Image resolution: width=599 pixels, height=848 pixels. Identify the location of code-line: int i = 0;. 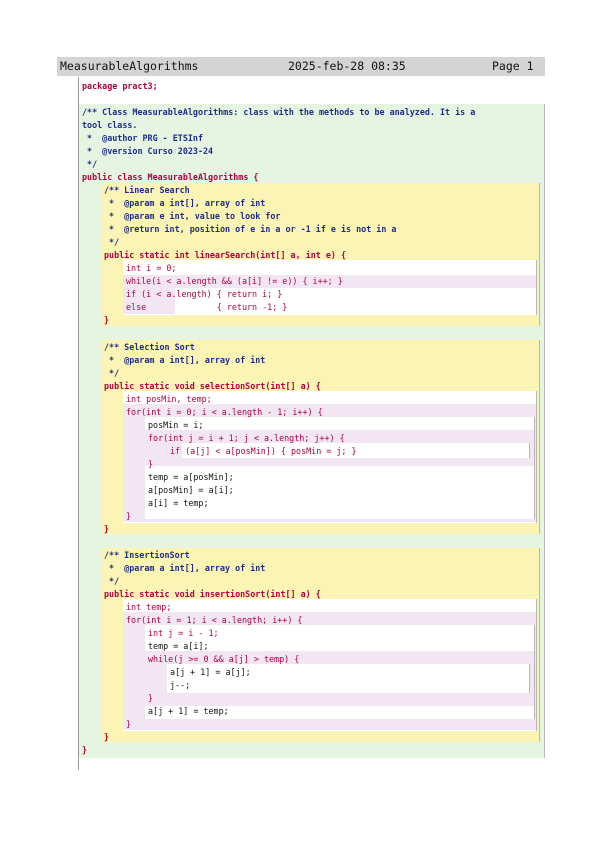
(151, 268).